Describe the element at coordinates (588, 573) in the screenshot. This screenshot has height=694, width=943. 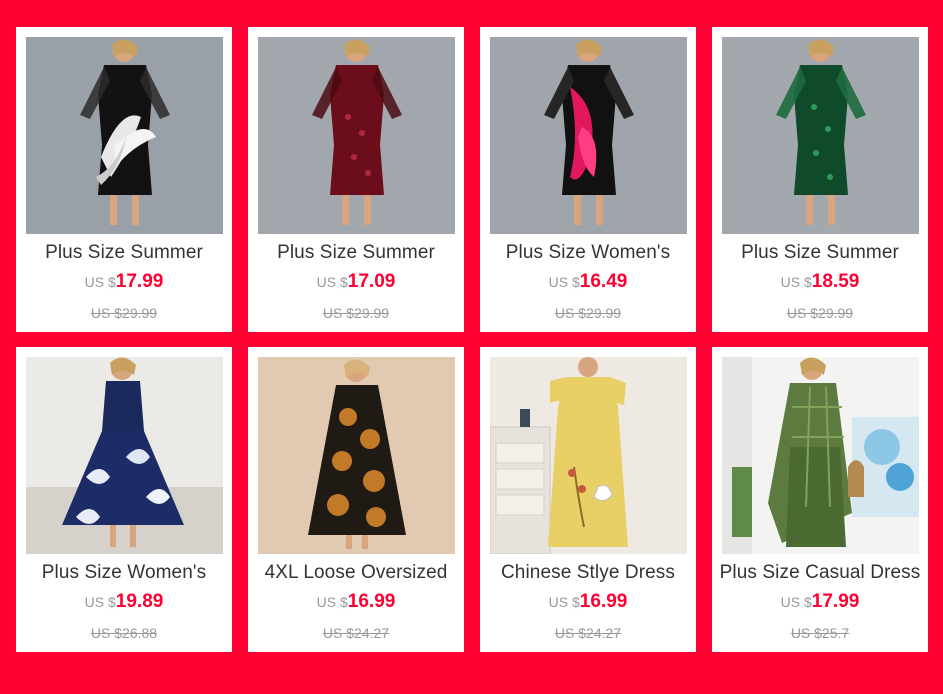
I see `product-title: Chinese Stlye Dress` at that location.